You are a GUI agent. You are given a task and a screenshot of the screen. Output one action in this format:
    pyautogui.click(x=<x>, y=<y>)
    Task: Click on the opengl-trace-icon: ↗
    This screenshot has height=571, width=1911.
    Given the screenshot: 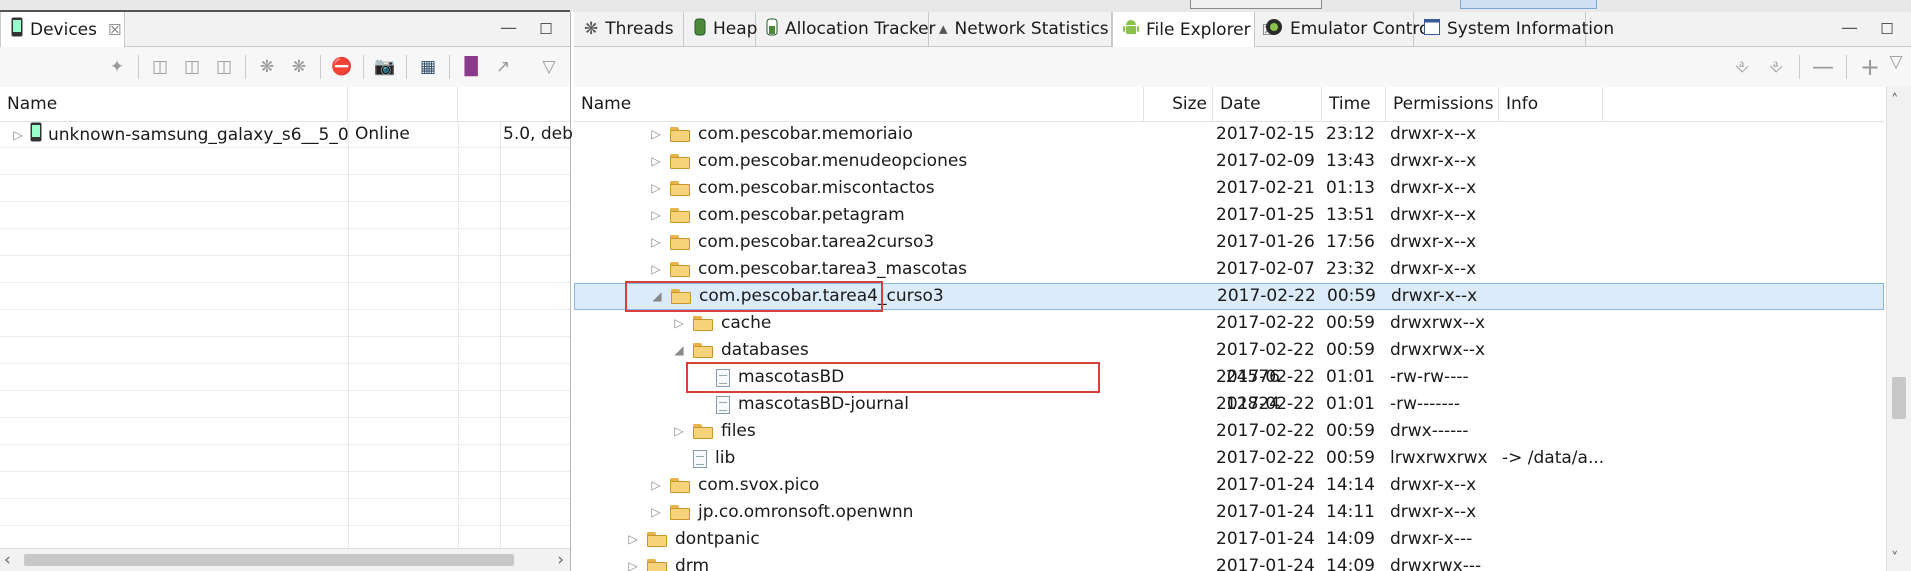 What is the action you would take?
    pyautogui.click(x=503, y=67)
    